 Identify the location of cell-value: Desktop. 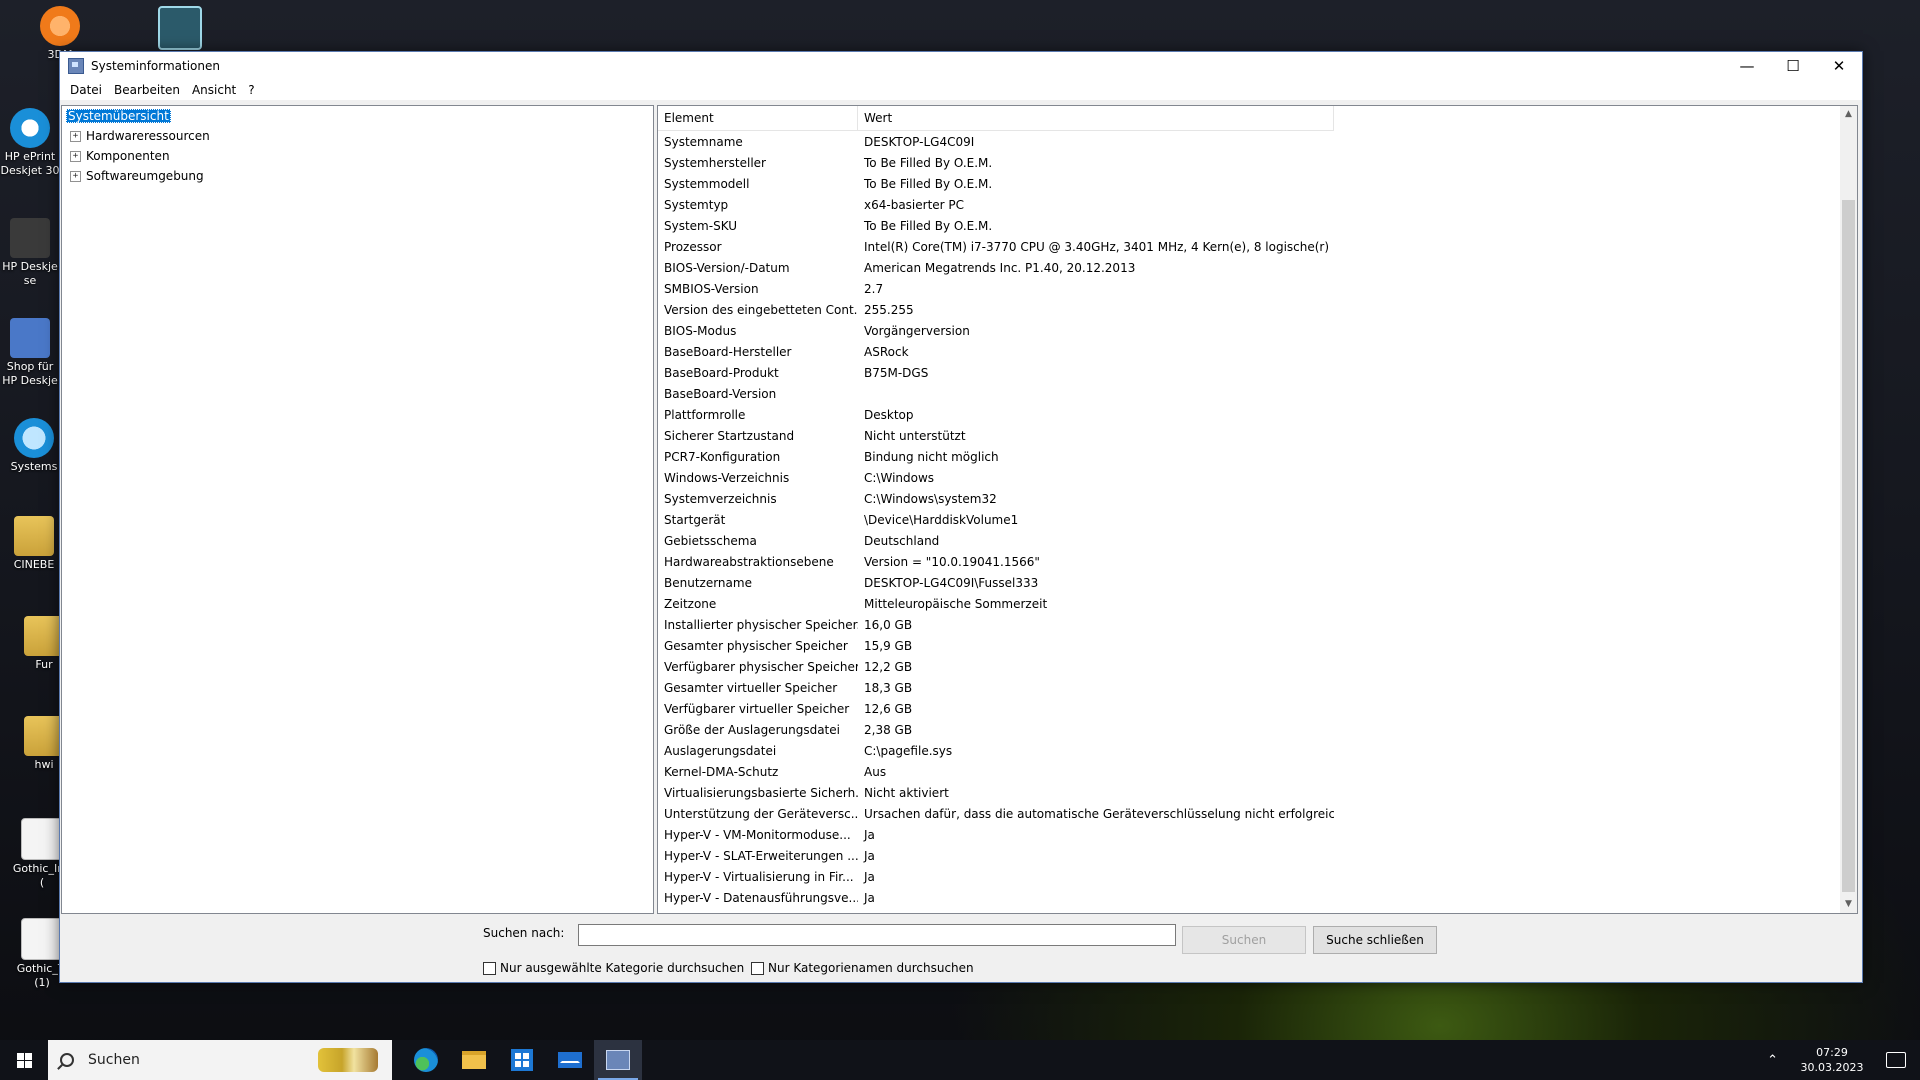
(889, 415).